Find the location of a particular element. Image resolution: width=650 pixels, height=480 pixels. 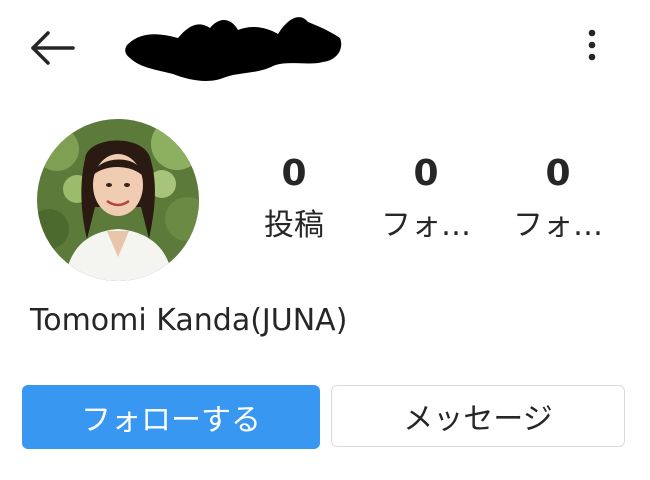

arrow-left-icon is located at coordinates (53, 48).